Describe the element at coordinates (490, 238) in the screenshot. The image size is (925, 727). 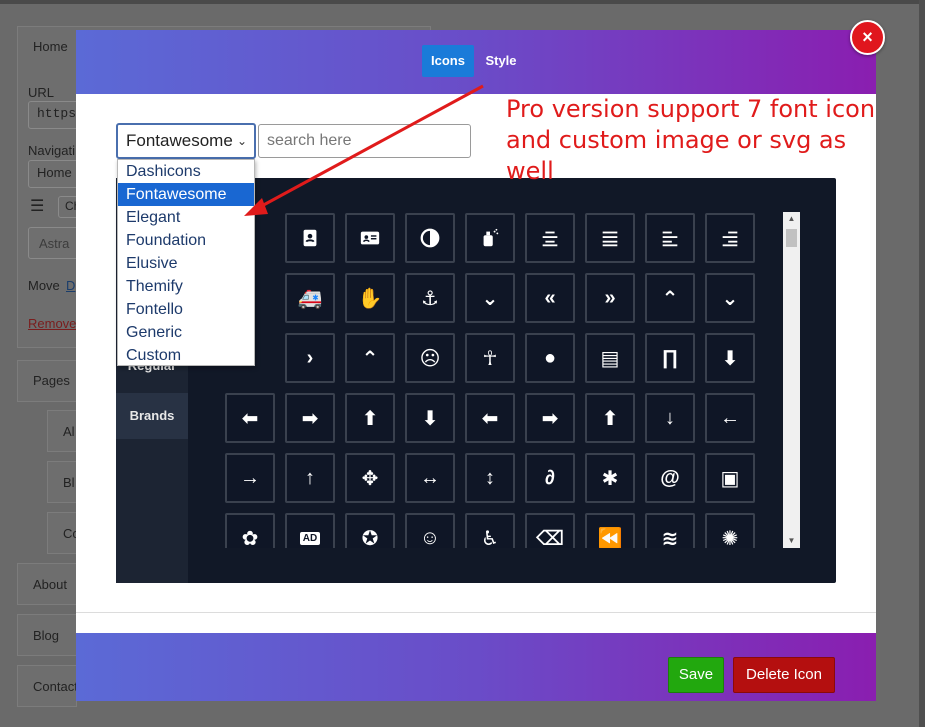
I see `air-freshener-icon` at that location.